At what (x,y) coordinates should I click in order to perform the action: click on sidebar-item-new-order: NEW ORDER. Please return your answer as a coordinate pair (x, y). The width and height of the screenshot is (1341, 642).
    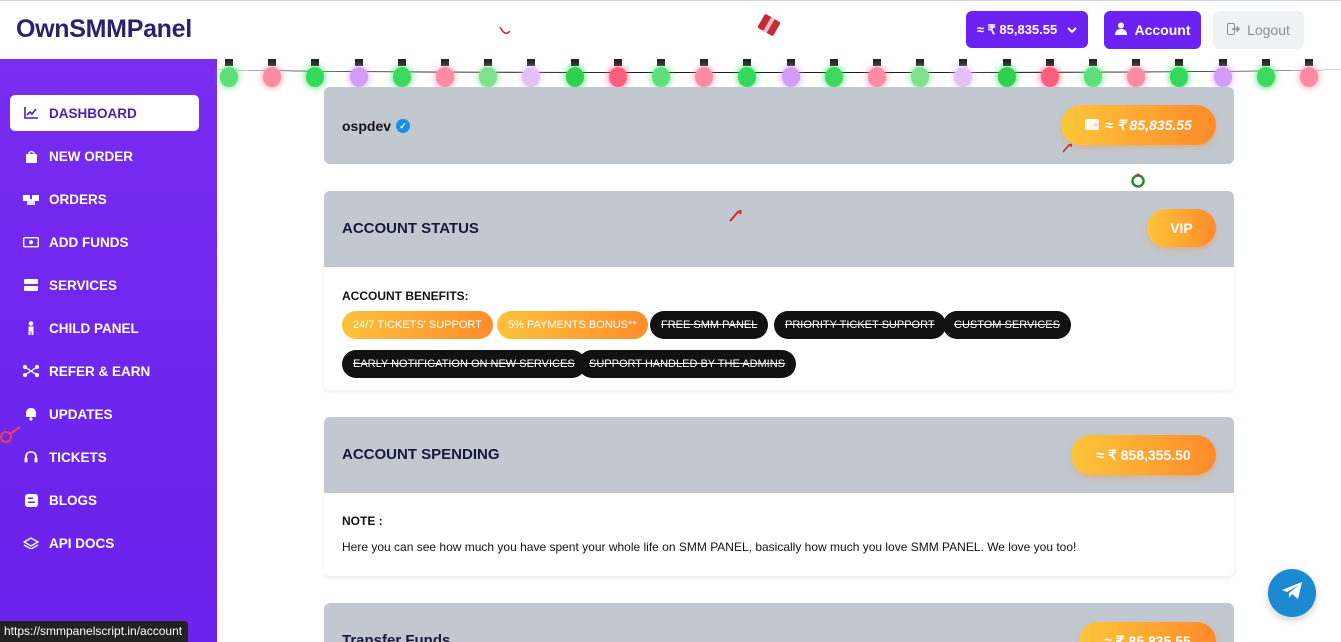
    Looking at the image, I should click on (104, 156).